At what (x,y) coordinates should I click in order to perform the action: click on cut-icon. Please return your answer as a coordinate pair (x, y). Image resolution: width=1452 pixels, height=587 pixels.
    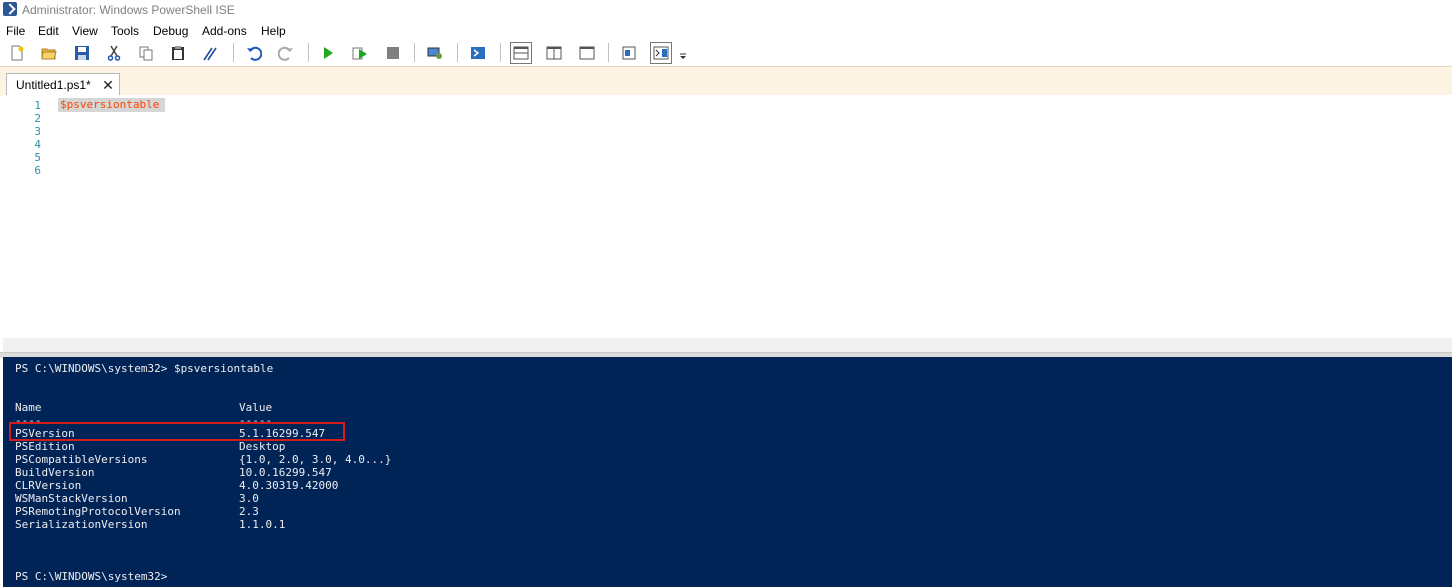
    Looking at the image, I should click on (114, 53).